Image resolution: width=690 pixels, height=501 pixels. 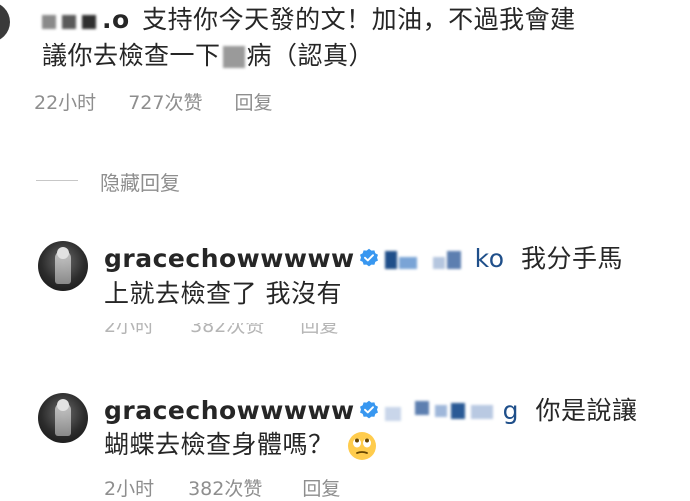 I want to click on reply-2-likes: 382次赞, so click(x=225, y=487).